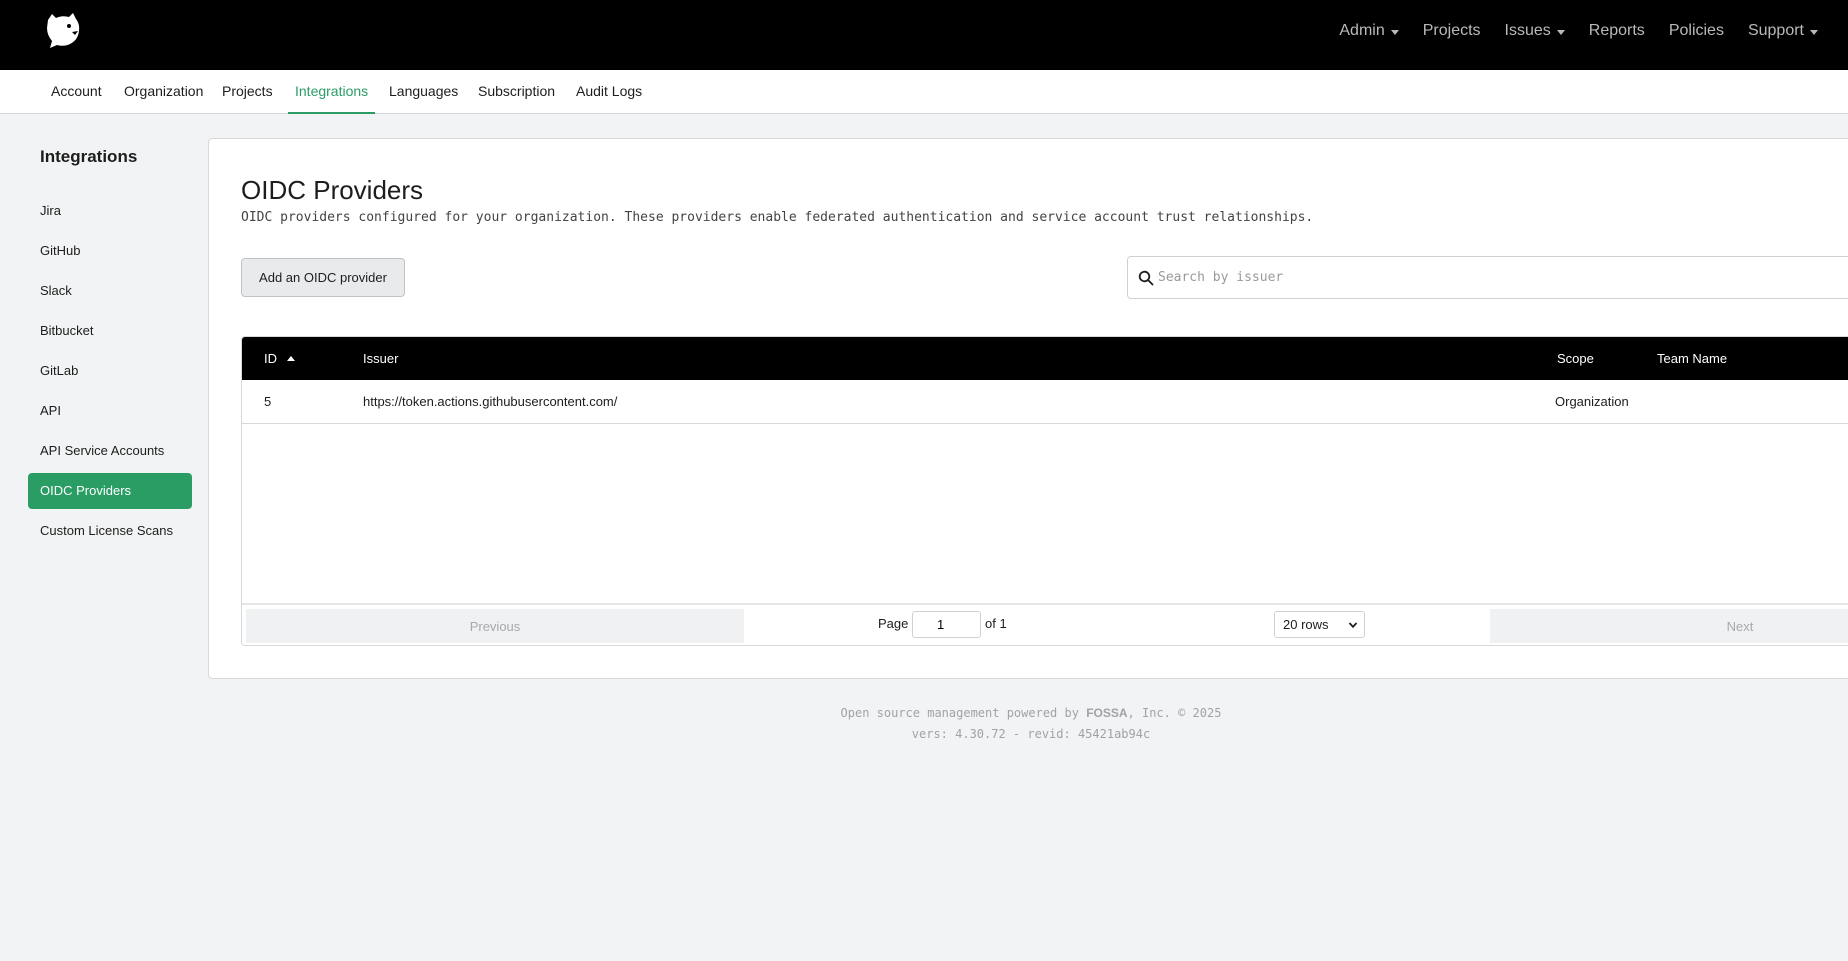 This screenshot has height=961, width=1848. I want to click on tab-projects: Projects, so click(247, 92).